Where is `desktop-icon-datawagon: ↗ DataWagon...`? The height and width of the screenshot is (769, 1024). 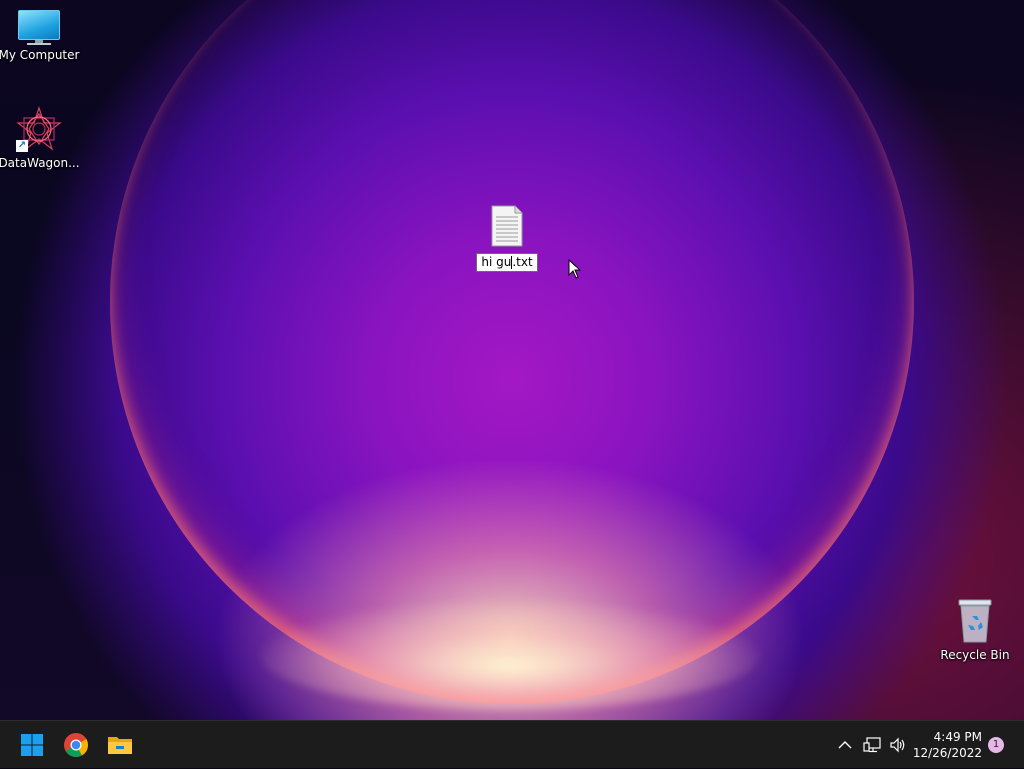
desktop-icon-datawagon: ↗ DataWagon... is located at coordinates (40, 138).